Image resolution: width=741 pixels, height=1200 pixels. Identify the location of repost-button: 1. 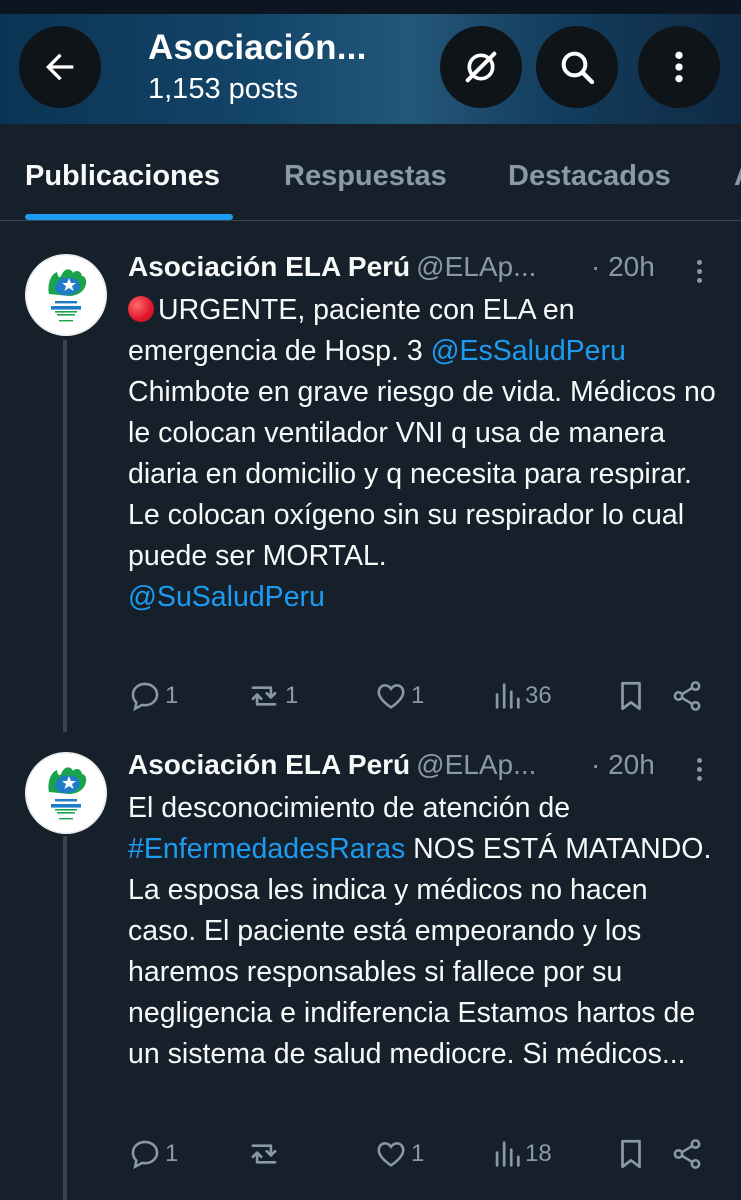
(272, 696).